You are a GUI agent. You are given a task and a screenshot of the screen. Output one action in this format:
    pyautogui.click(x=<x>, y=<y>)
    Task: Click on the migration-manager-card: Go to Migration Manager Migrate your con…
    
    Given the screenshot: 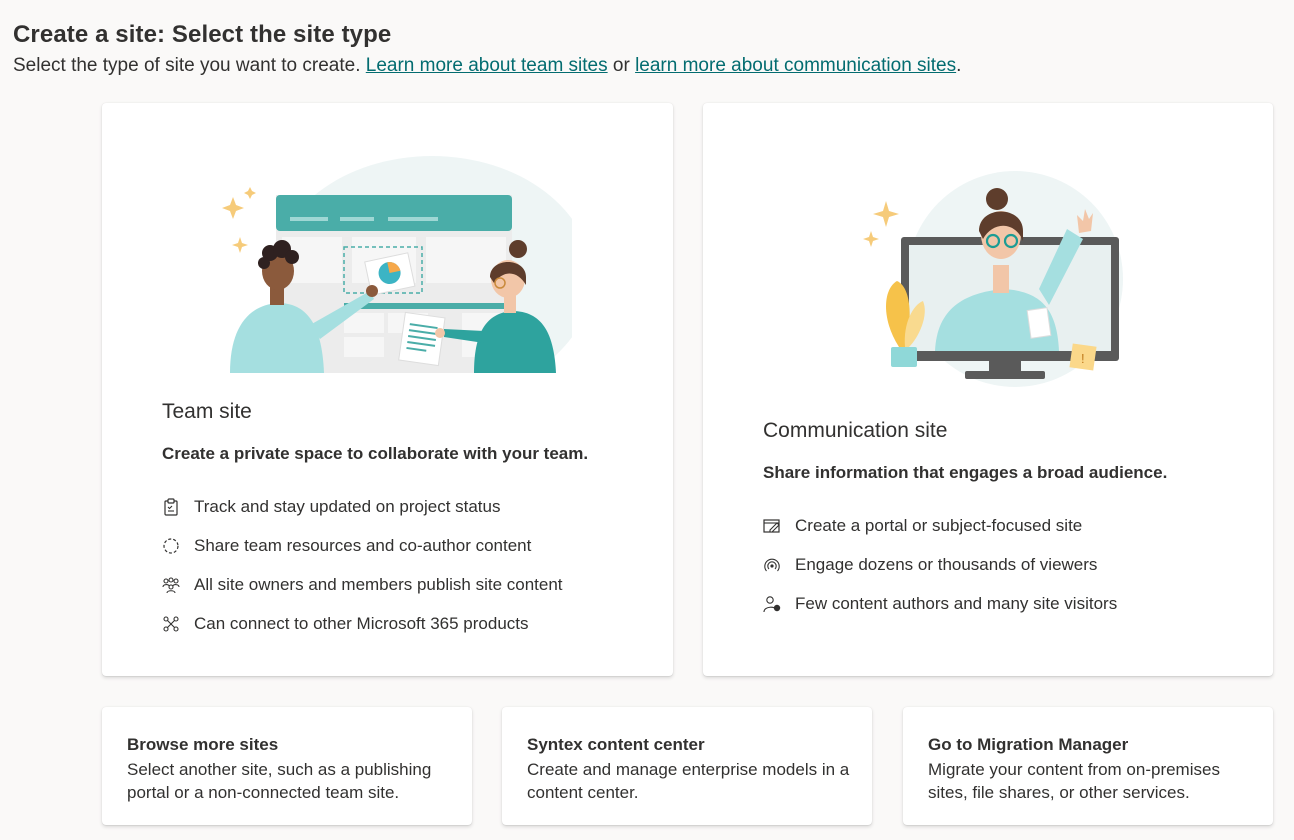 What is the action you would take?
    pyautogui.click(x=1088, y=766)
    